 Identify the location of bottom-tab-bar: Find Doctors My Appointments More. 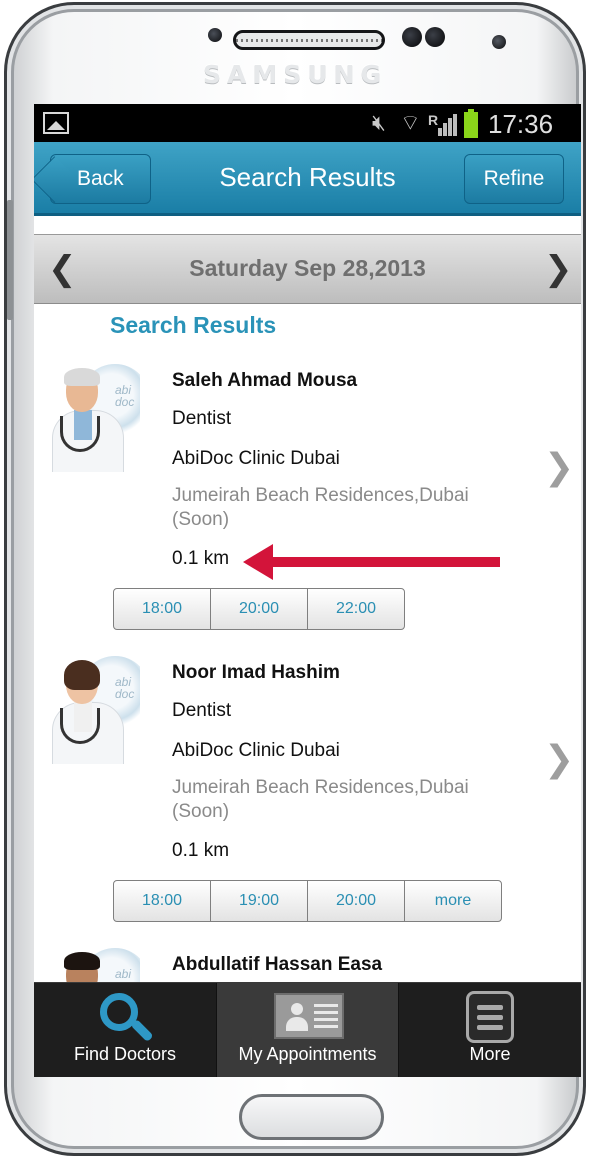
(307, 1029).